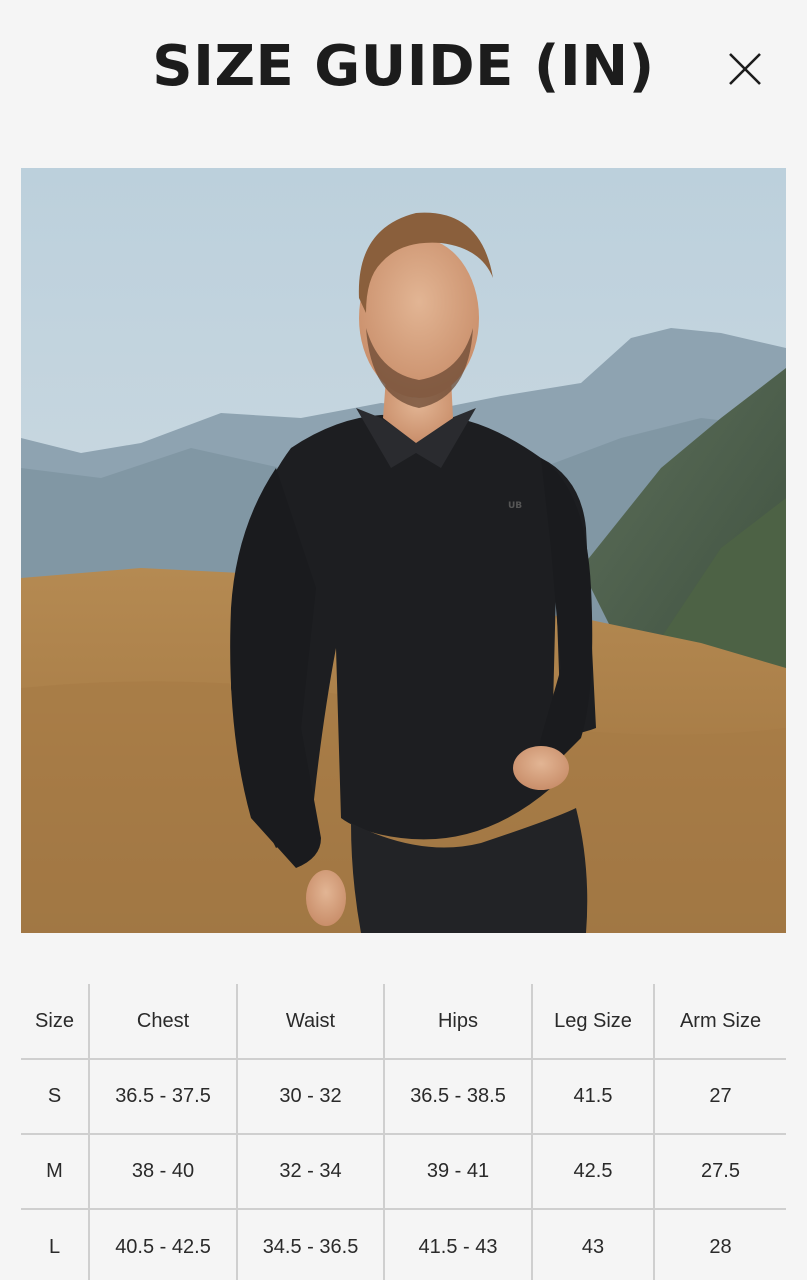  Describe the element at coordinates (55, 1172) in the screenshot. I see `table-cell-size: M` at that location.